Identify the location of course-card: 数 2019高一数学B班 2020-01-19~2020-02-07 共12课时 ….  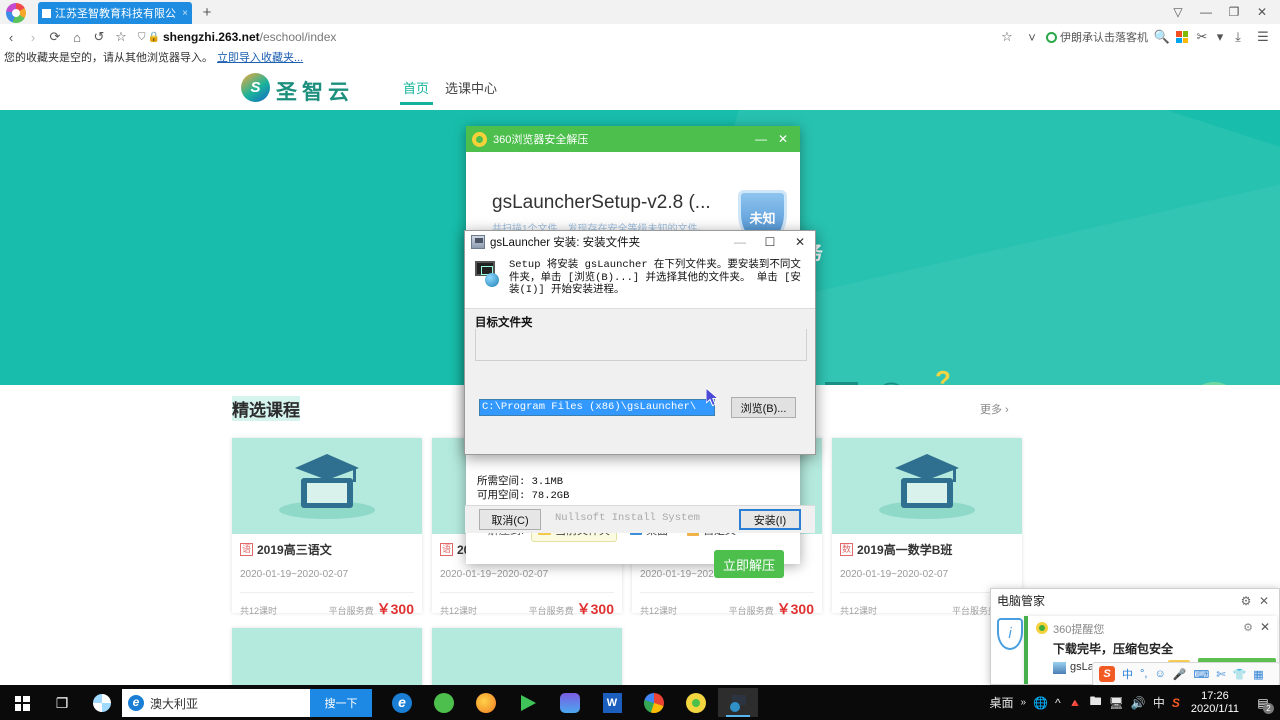
(927, 527).